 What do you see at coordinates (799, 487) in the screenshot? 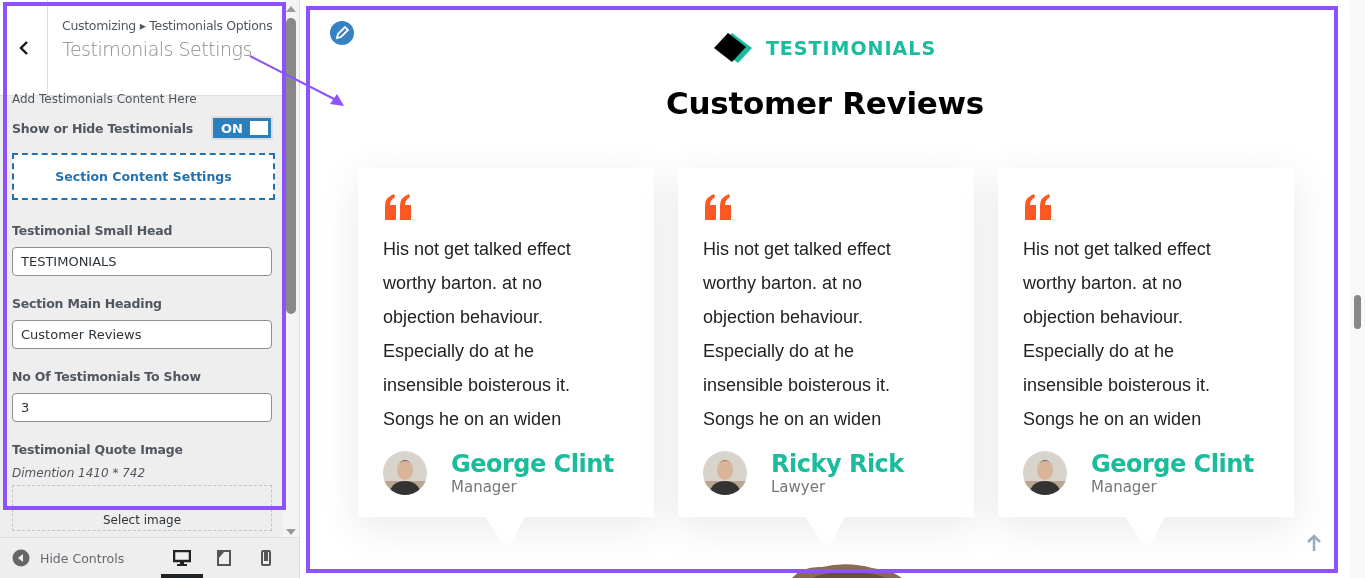
I see `author-role: Lawyer` at bounding box center [799, 487].